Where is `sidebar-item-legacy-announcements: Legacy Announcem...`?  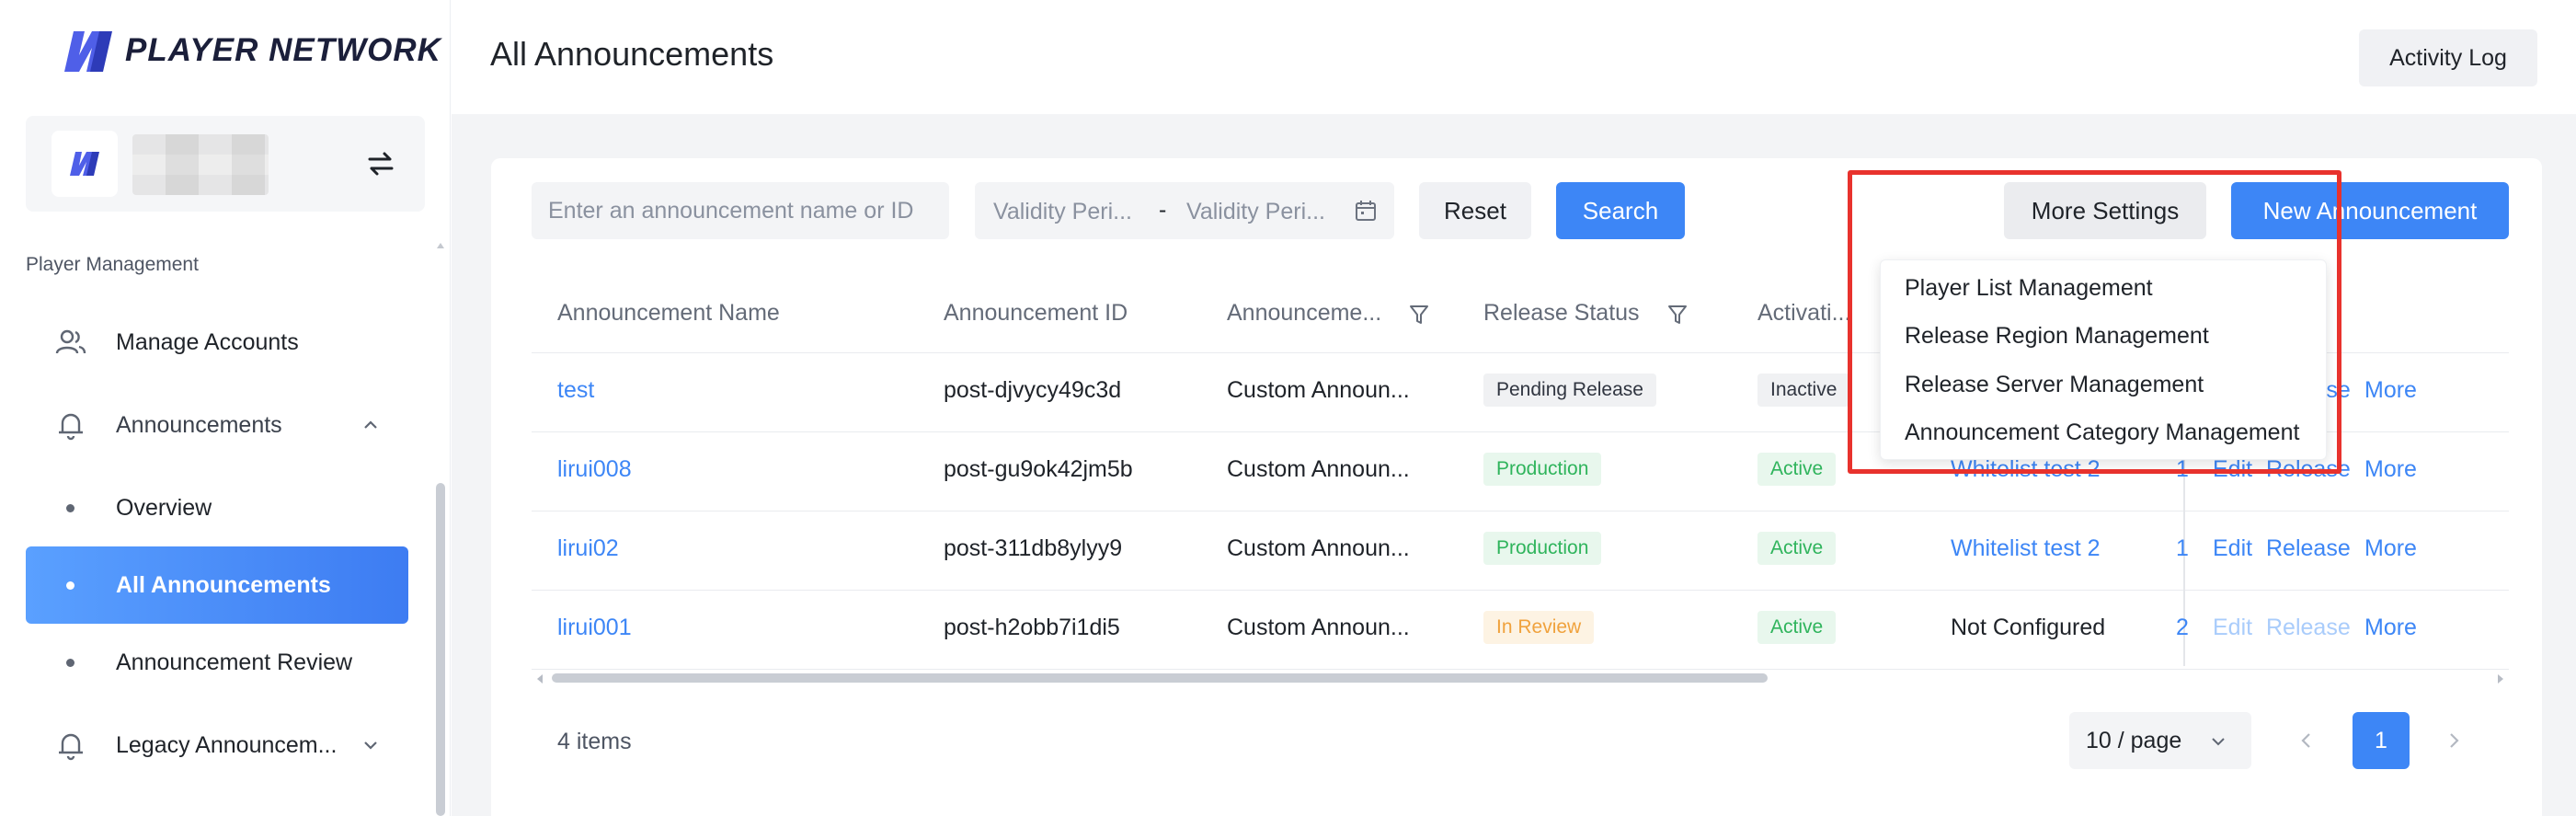 sidebar-item-legacy-announcements: Legacy Announcem... is located at coordinates (217, 745).